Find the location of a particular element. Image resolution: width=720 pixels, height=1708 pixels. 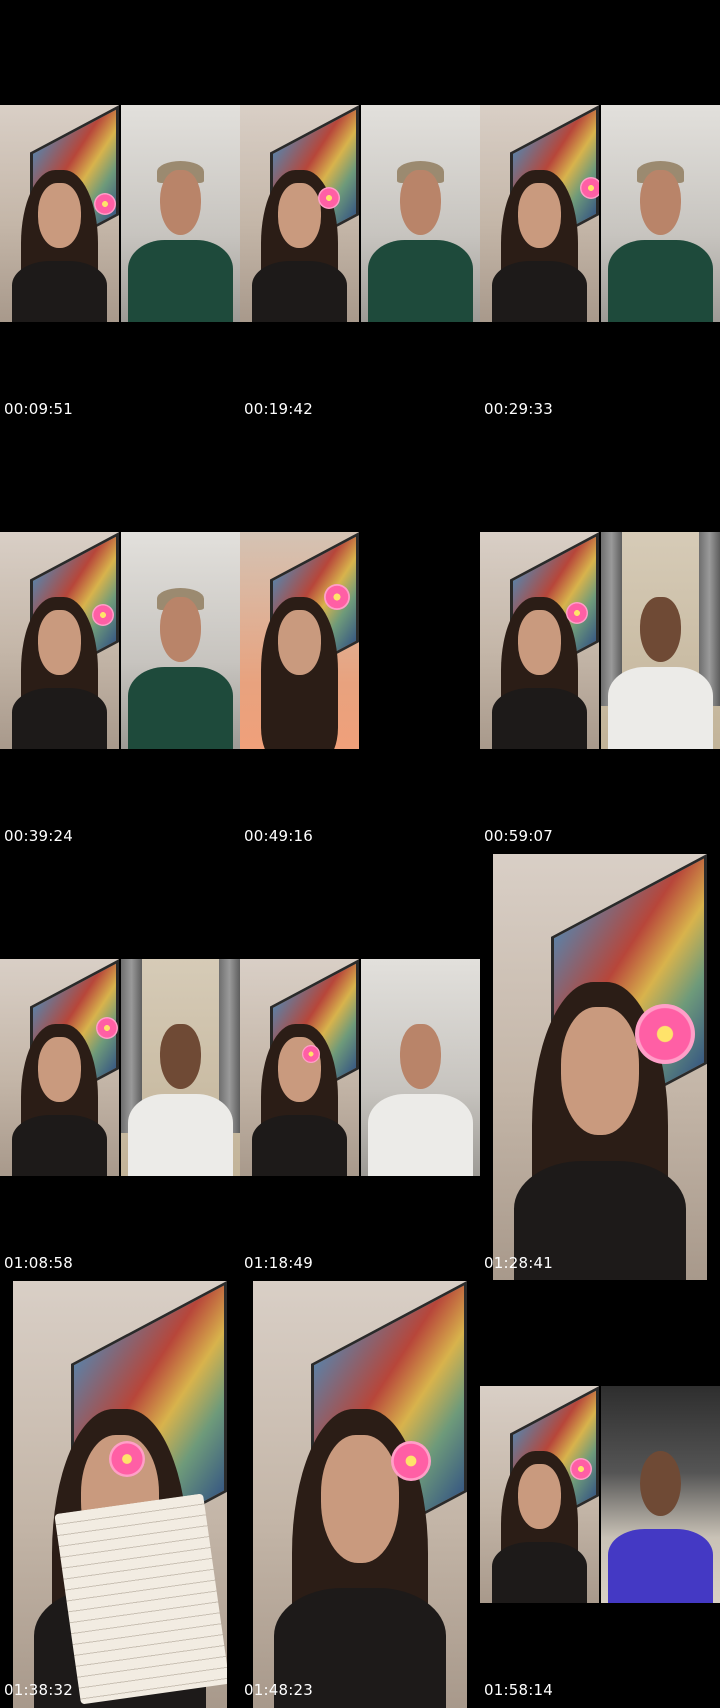

thumbnail-cell-7: 01:08:58 is located at coordinates (120, 1067).